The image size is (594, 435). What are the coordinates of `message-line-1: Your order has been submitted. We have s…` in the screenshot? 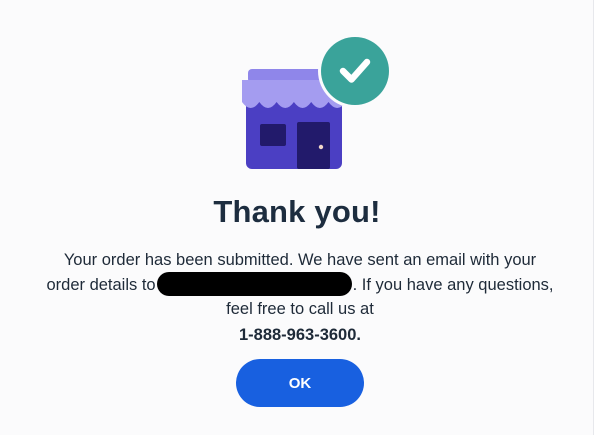 It's located at (300, 260).